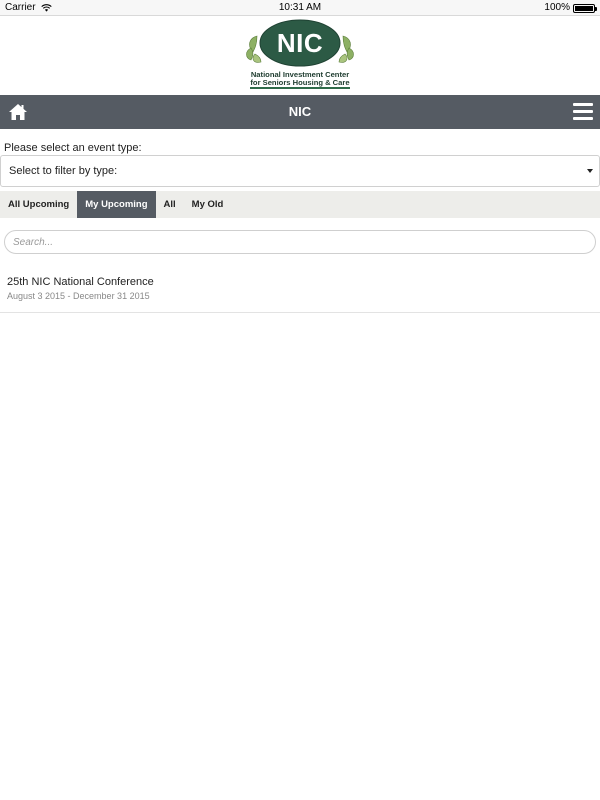  Describe the element at coordinates (300, 242) in the screenshot. I see `search-input` at that location.